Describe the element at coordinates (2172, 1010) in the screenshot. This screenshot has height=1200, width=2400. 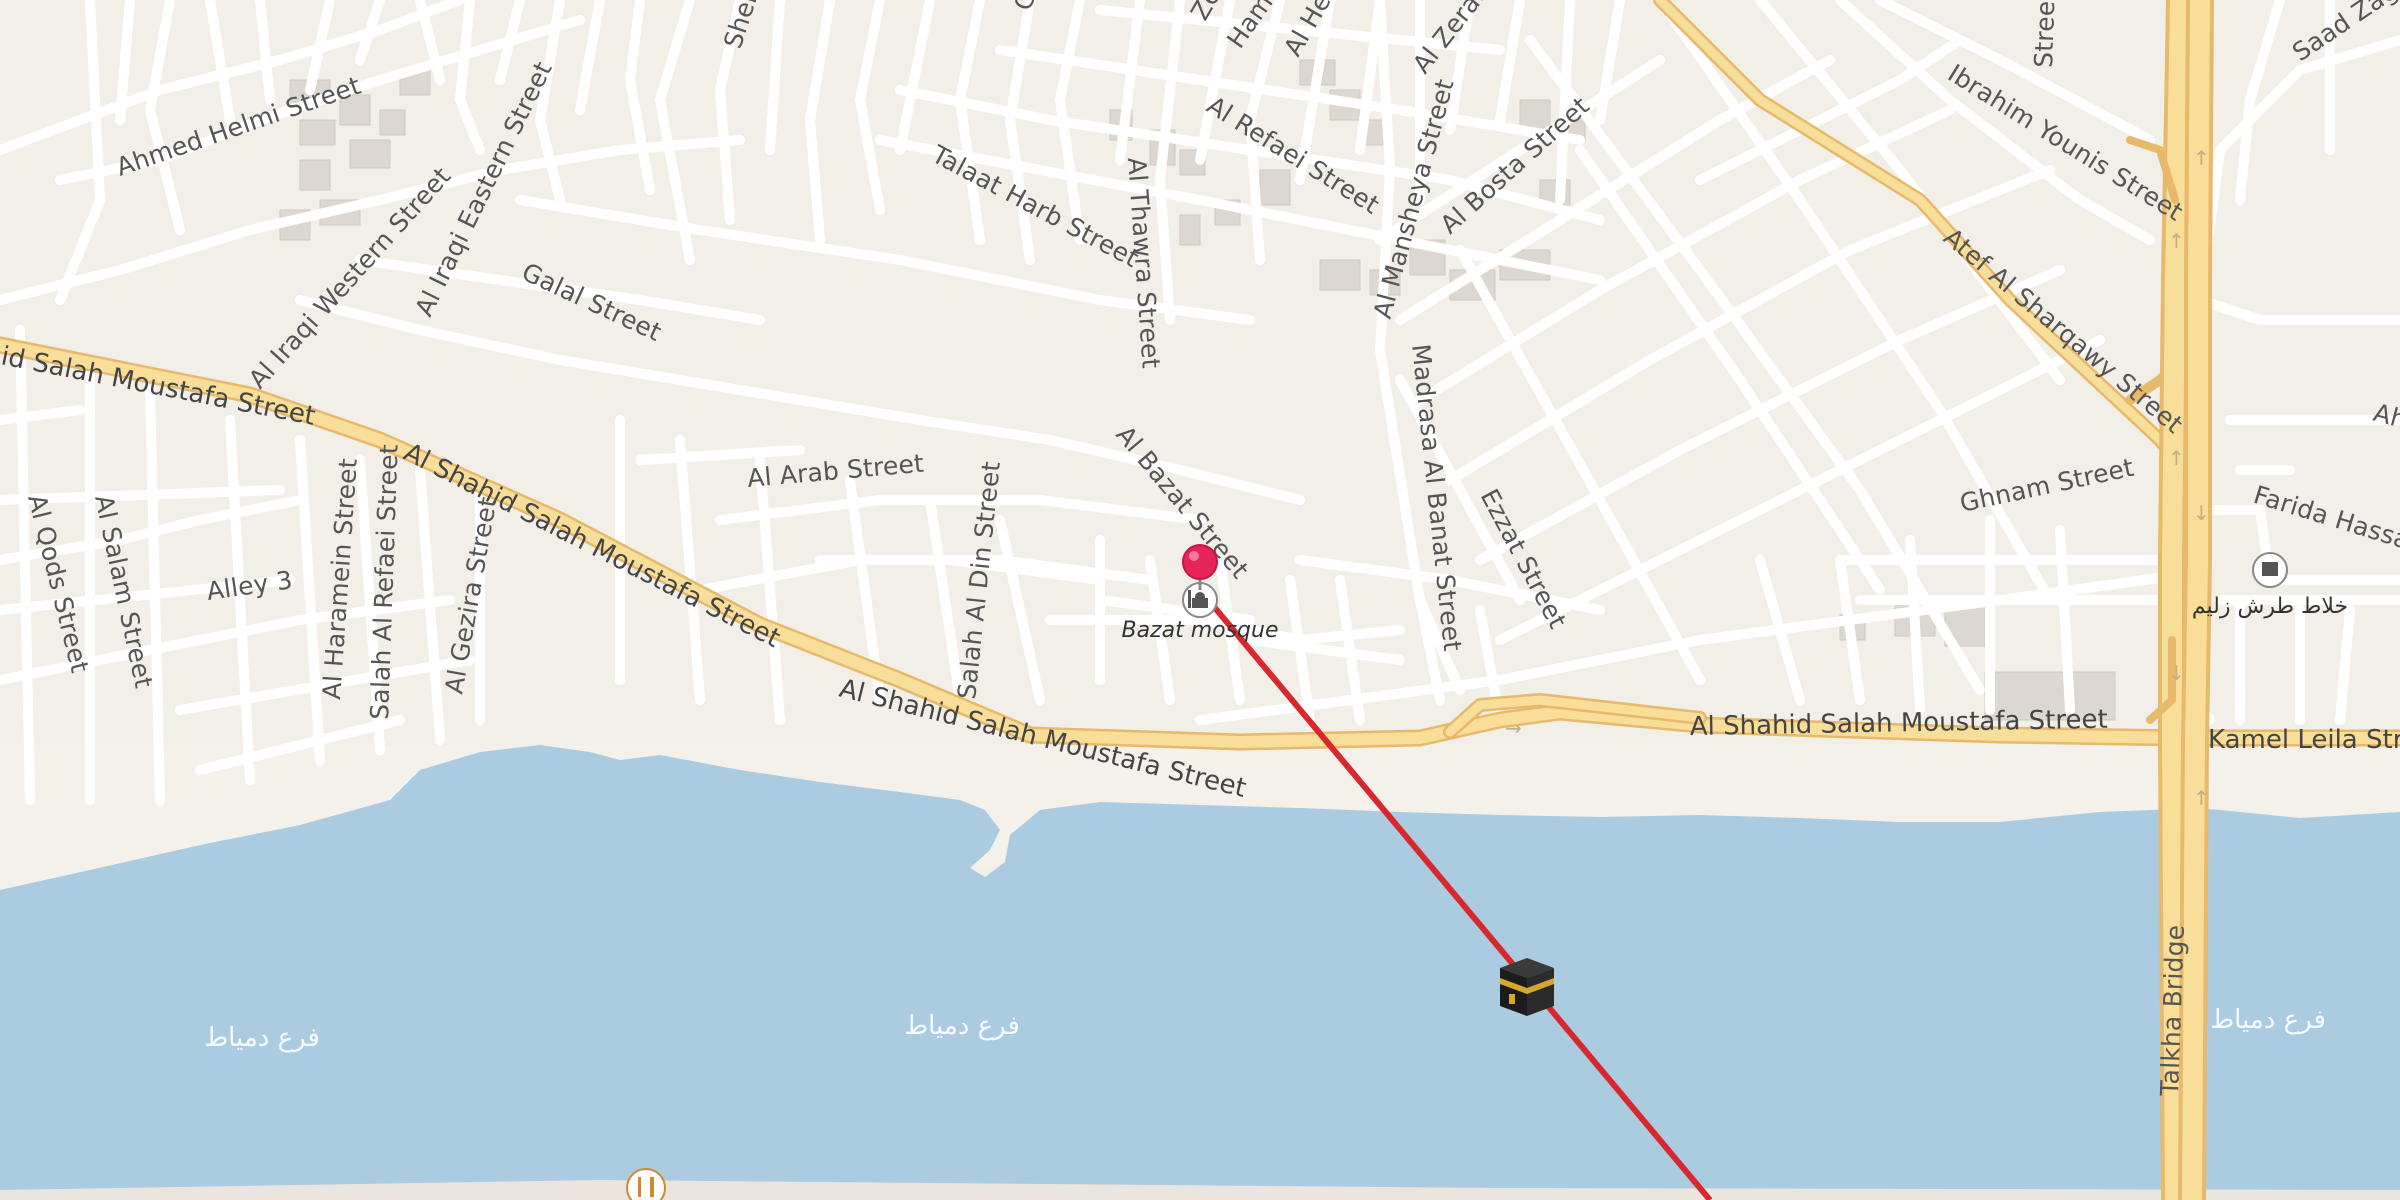
I see `street-label-talkha-bridge: Talkha Bridge` at that location.